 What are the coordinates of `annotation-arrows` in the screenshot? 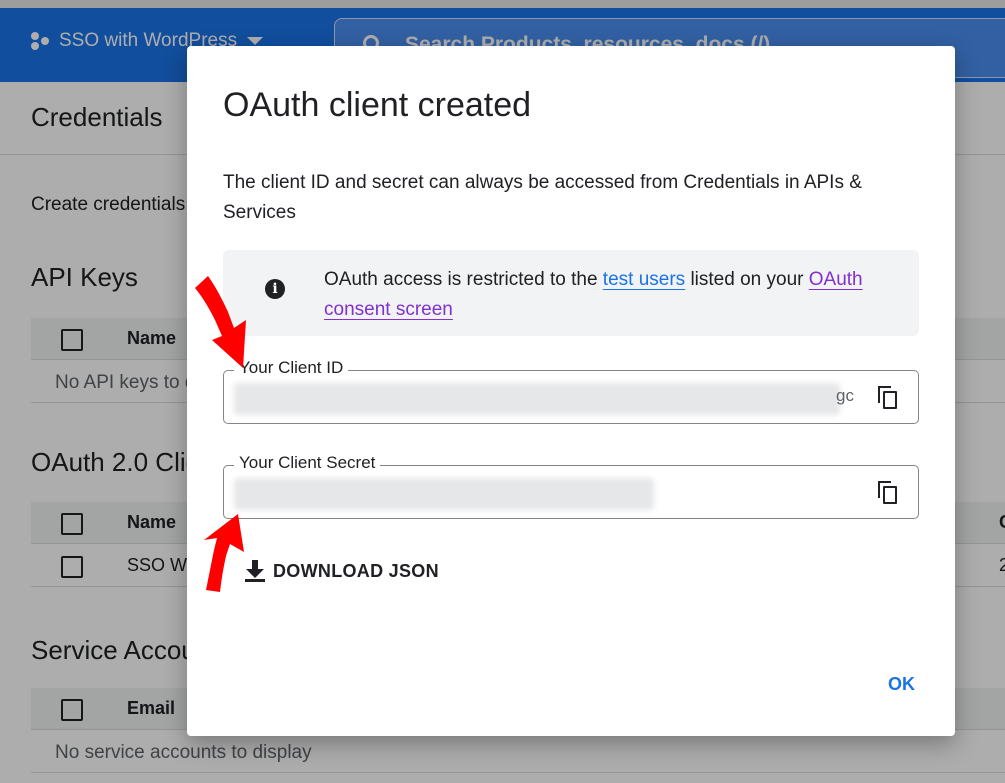 It's located at (220, 434).